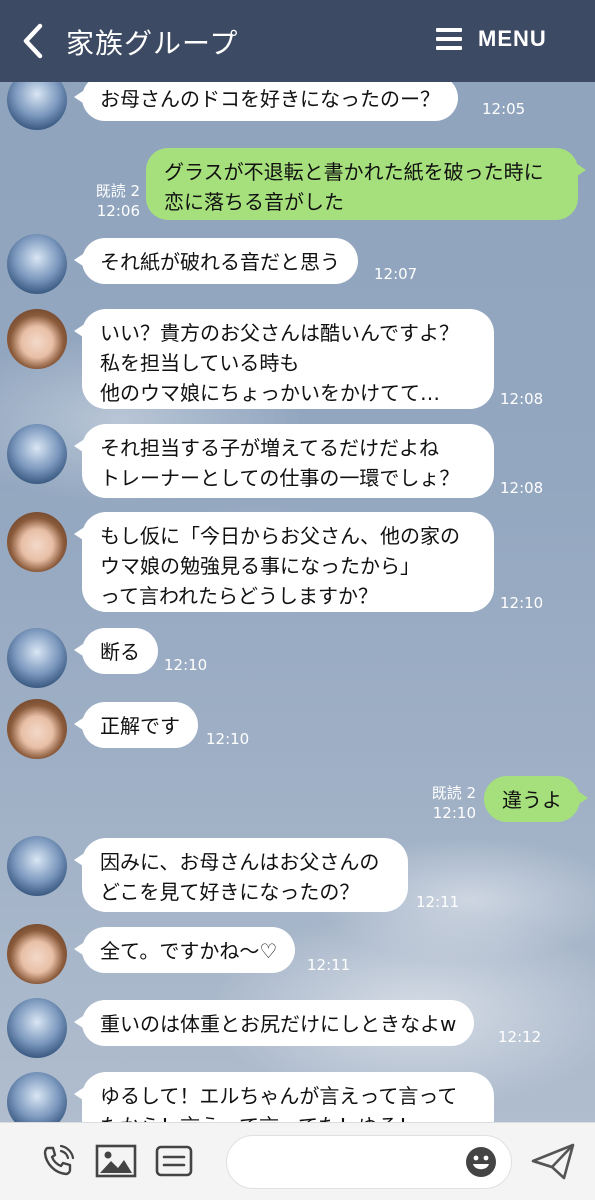 This screenshot has width=595, height=1200. I want to click on input-bar, so click(297, 1161).